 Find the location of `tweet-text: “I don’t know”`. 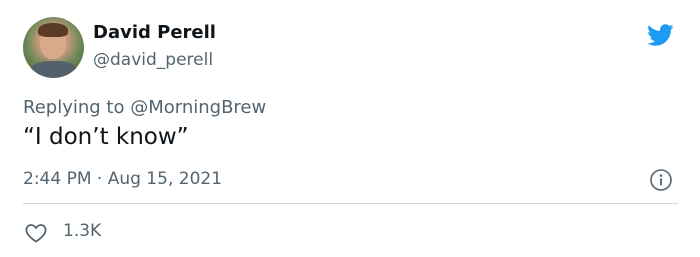

tweet-text: “I don’t know” is located at coordinates (106, 137).